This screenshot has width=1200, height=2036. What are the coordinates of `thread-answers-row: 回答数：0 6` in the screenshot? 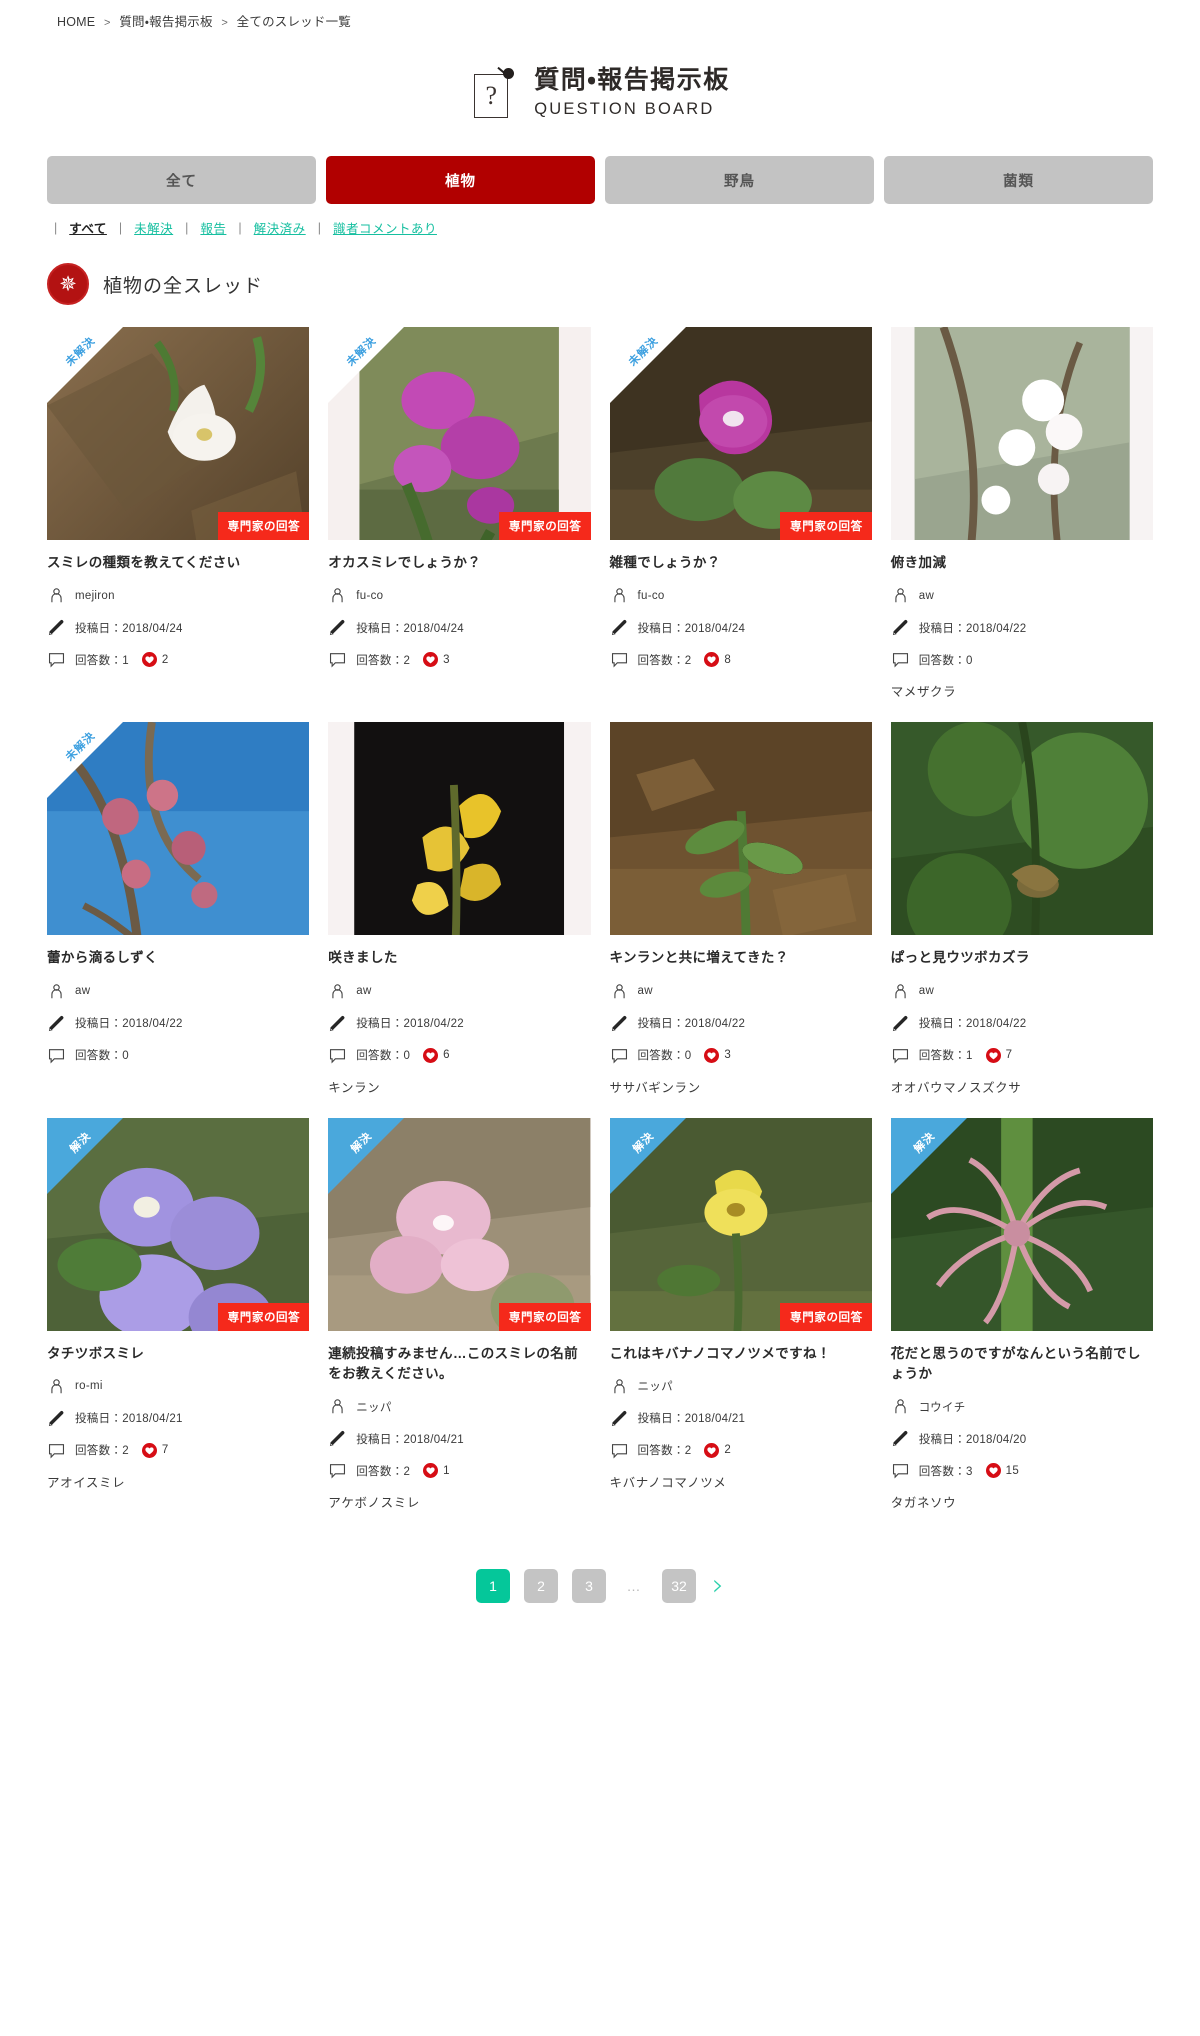 It's located at (459, 1055).